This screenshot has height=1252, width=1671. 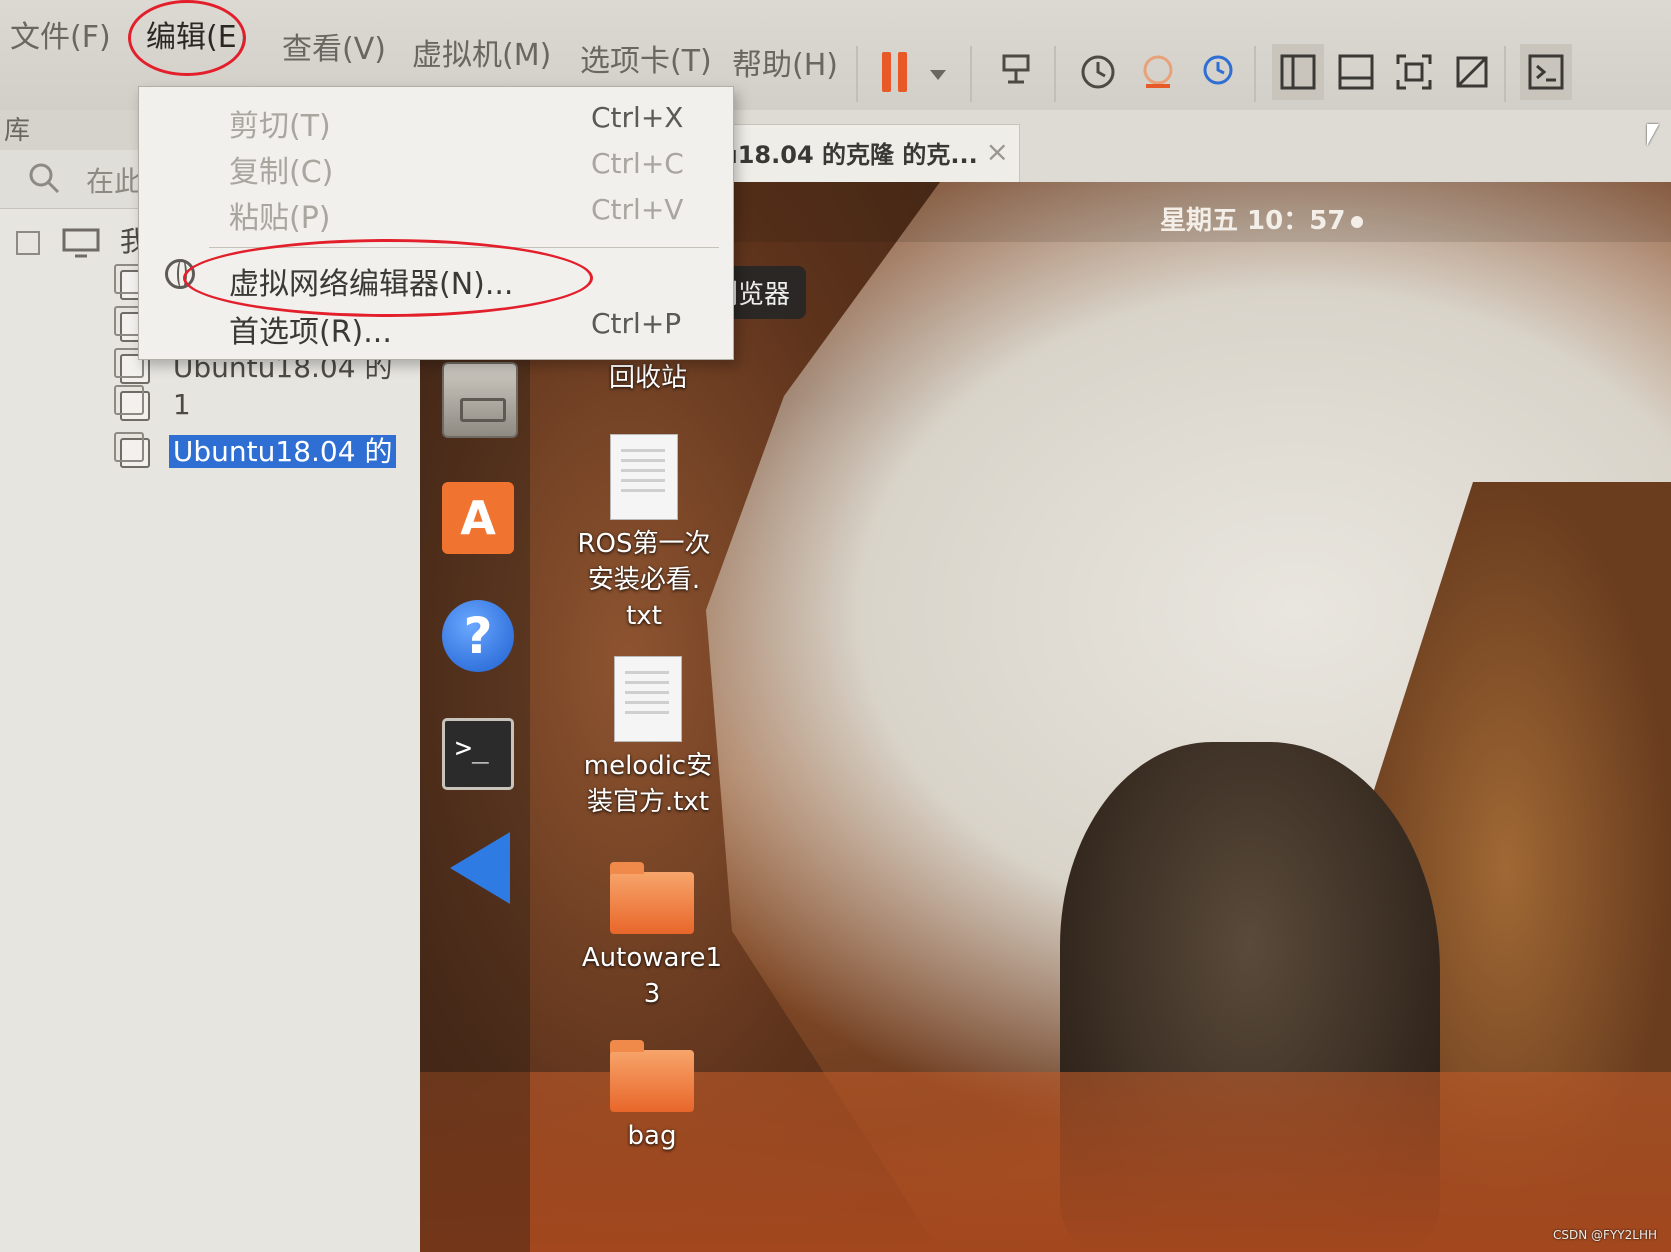 I want to click on show-thumbnails-button, so click(x=1356, y=72).